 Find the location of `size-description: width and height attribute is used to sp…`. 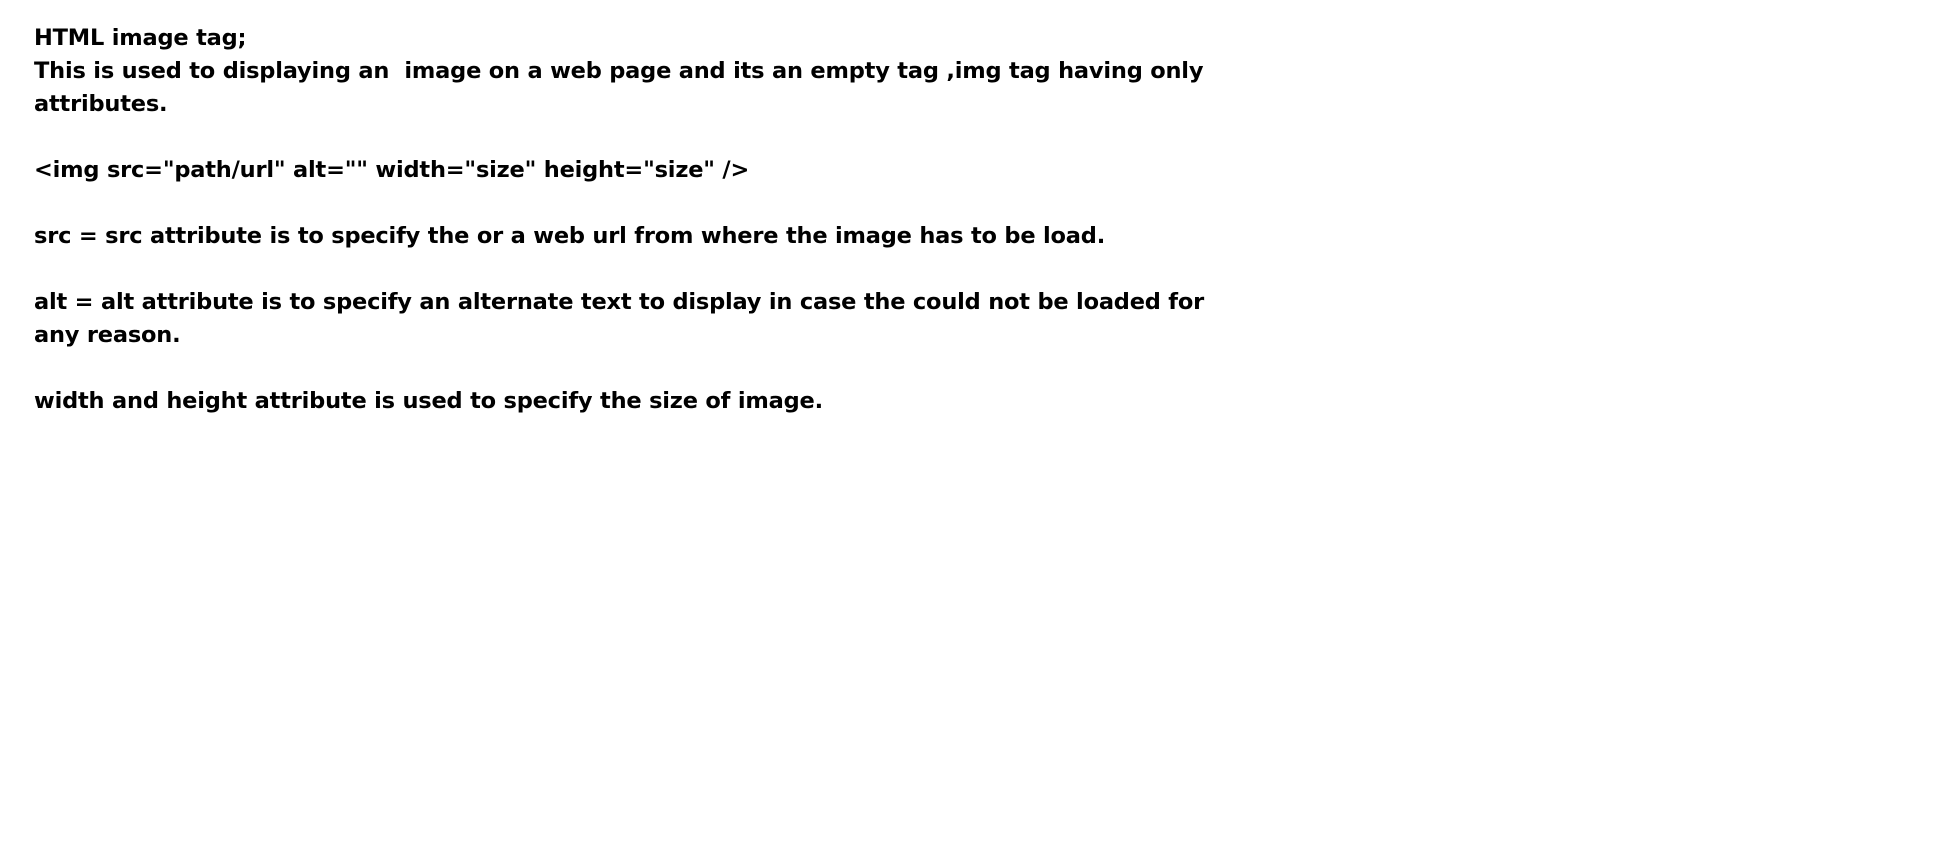

size-description: width and height attribute is used to sp… is located at coordinates (428, 401).